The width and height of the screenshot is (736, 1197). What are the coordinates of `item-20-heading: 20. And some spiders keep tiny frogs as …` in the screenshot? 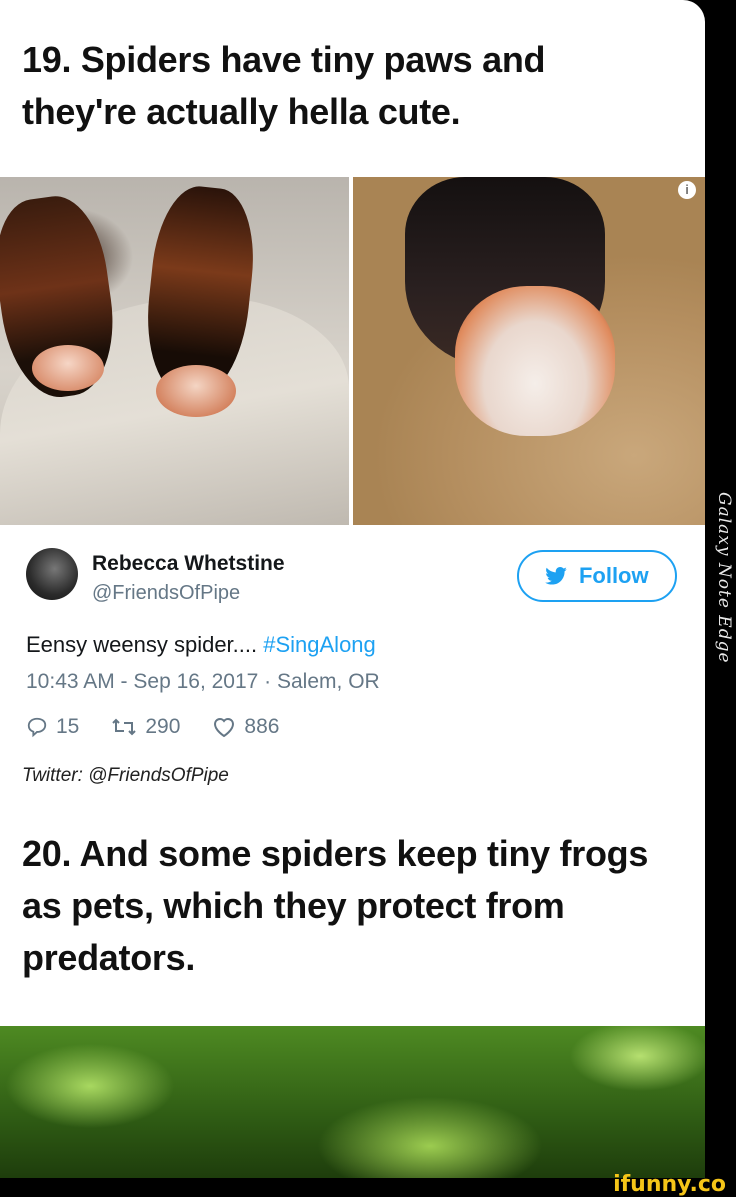 It's located at (335, 905).